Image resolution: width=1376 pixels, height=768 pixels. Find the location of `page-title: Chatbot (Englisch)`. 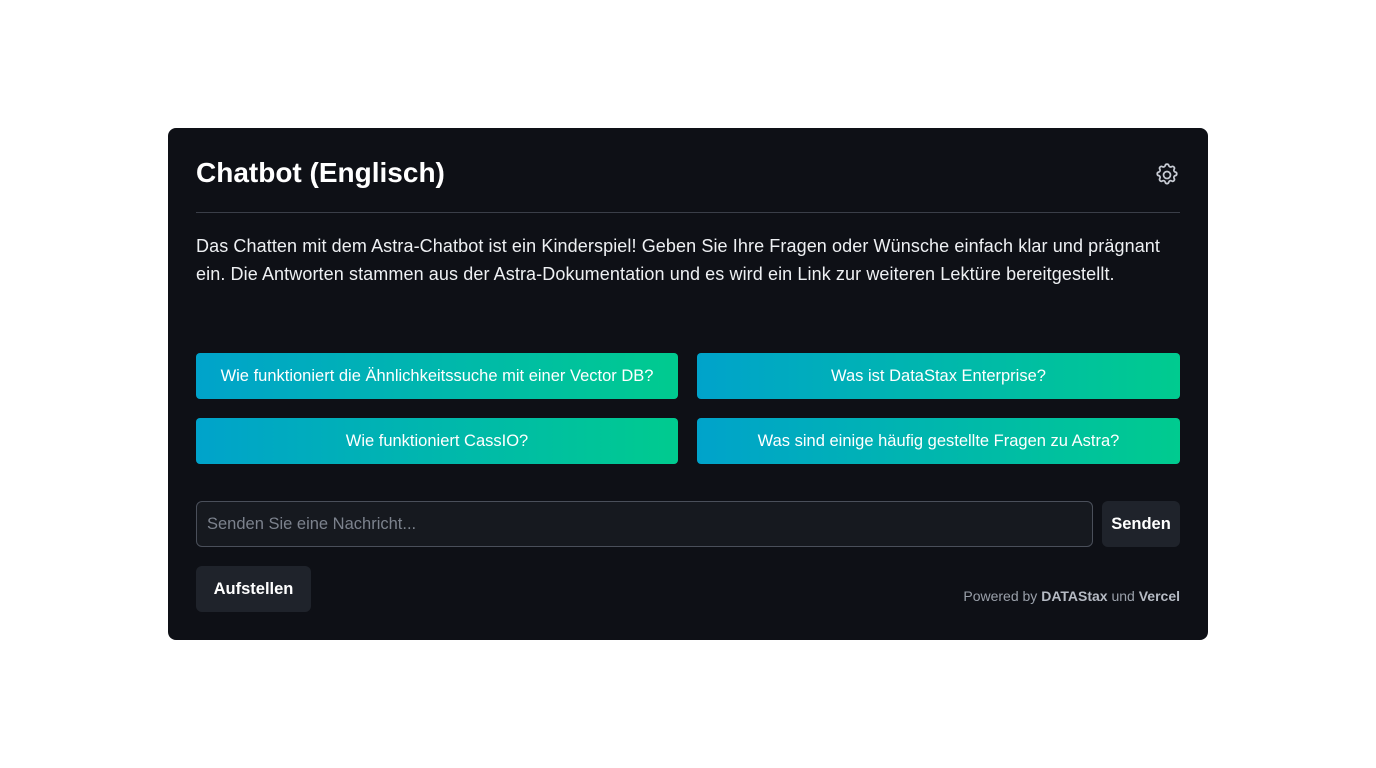

page-title: Chatbot (Englisch) is located at coordinates (320, 172).